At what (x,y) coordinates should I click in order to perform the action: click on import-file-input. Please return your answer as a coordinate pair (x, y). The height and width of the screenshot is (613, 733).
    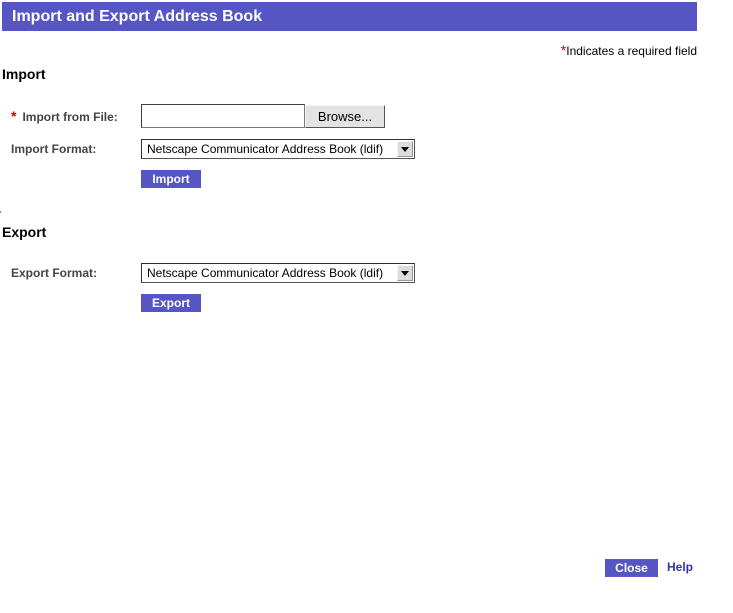
    Looking at the image, I should click on (223, 116).